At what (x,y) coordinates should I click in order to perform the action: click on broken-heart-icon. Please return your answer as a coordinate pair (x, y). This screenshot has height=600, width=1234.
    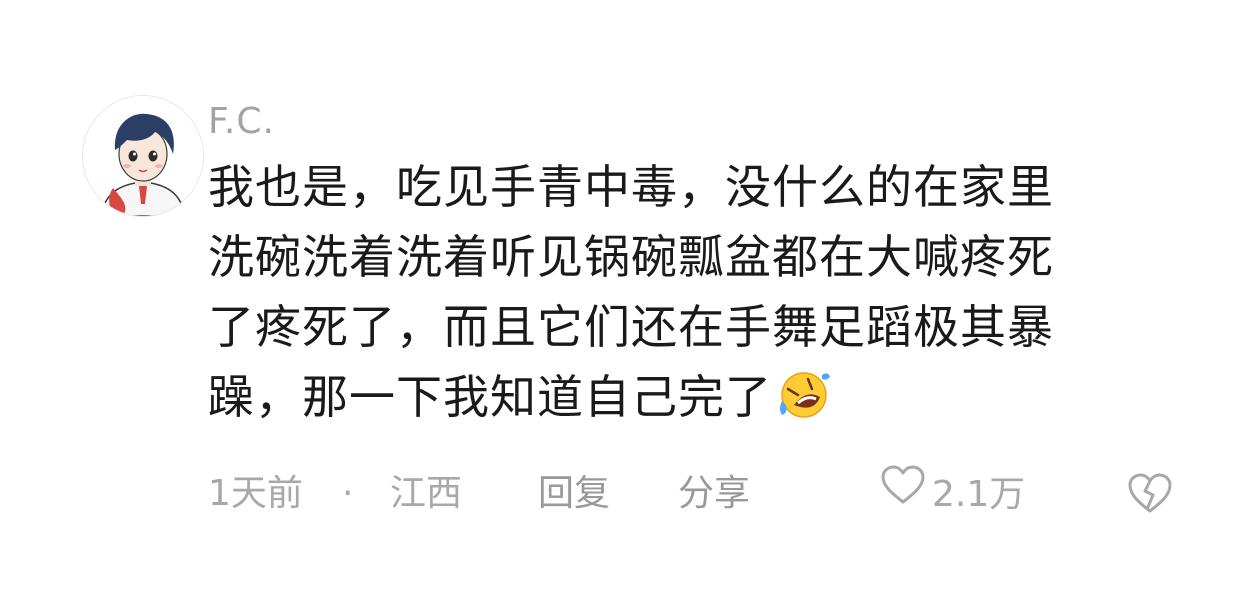
    Looking at the image, I should click on (1150, 493).